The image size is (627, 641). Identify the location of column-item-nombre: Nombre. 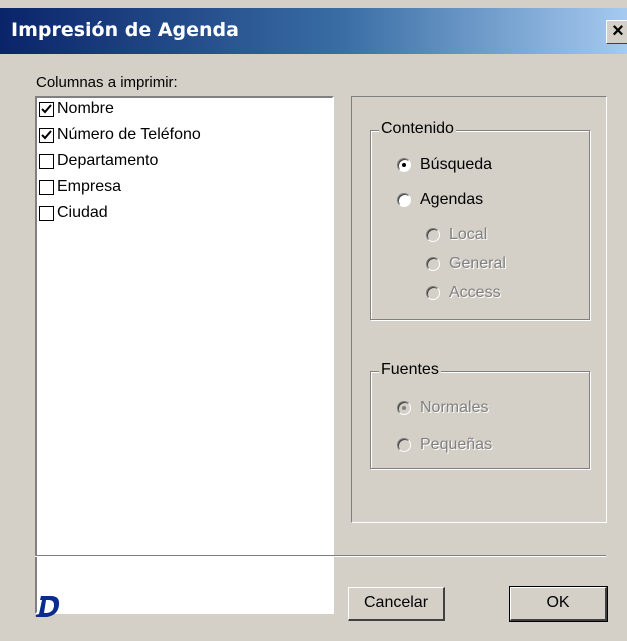
(76, 109).